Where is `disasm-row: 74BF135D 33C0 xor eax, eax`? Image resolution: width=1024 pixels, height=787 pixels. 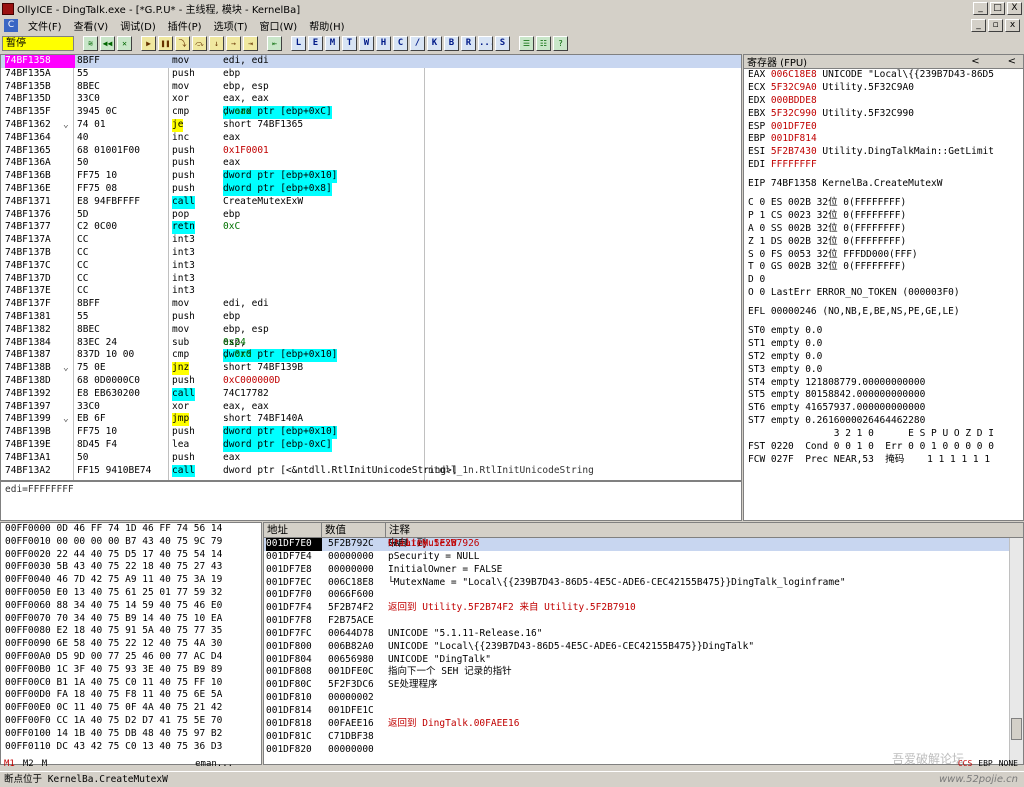 disasm-row: 74BF135D 33C0 xor eax, eax is located at coordinates (371, 99).